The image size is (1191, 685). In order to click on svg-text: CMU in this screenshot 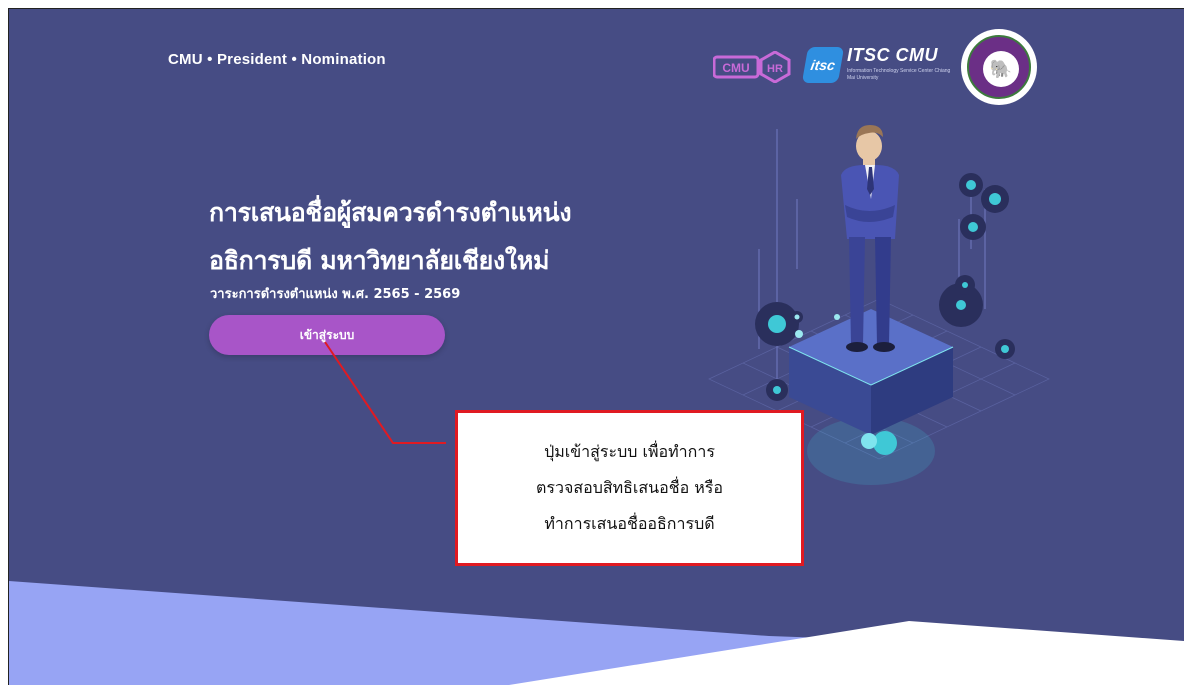, I will do `click(735, 68)`.